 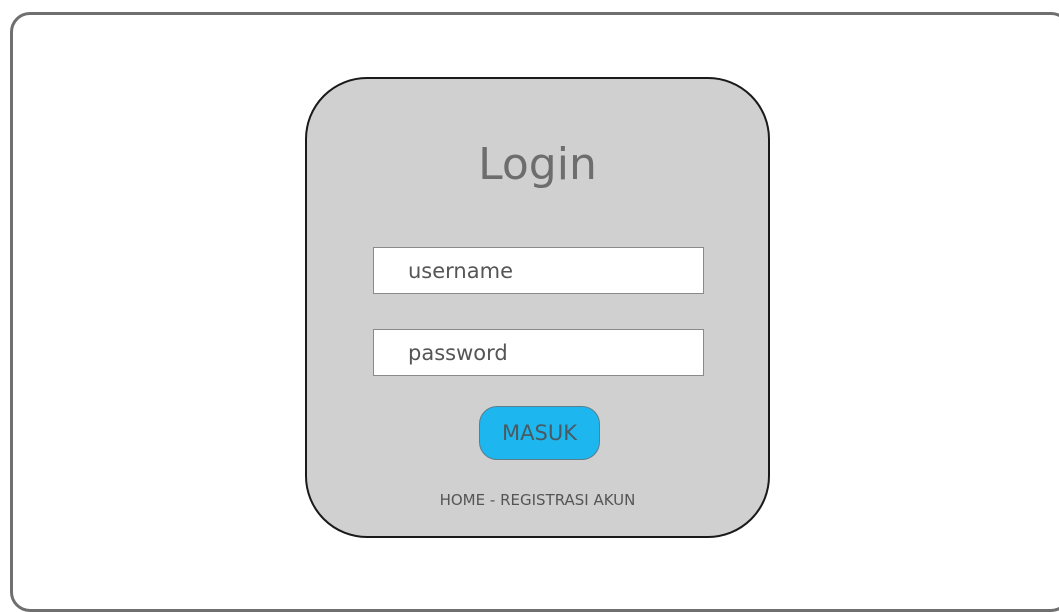 I want to click on register-account-link: REGISTRASI AKUN, so click(x=567, y=500).